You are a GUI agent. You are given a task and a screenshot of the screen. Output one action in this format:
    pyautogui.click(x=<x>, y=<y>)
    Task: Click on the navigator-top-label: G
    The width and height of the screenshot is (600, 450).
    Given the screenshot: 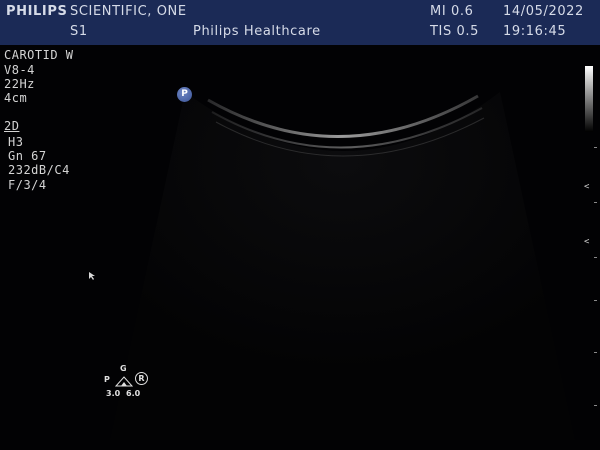 What is the action you would take?
    pyautogui.click(x=123, y=368)
    